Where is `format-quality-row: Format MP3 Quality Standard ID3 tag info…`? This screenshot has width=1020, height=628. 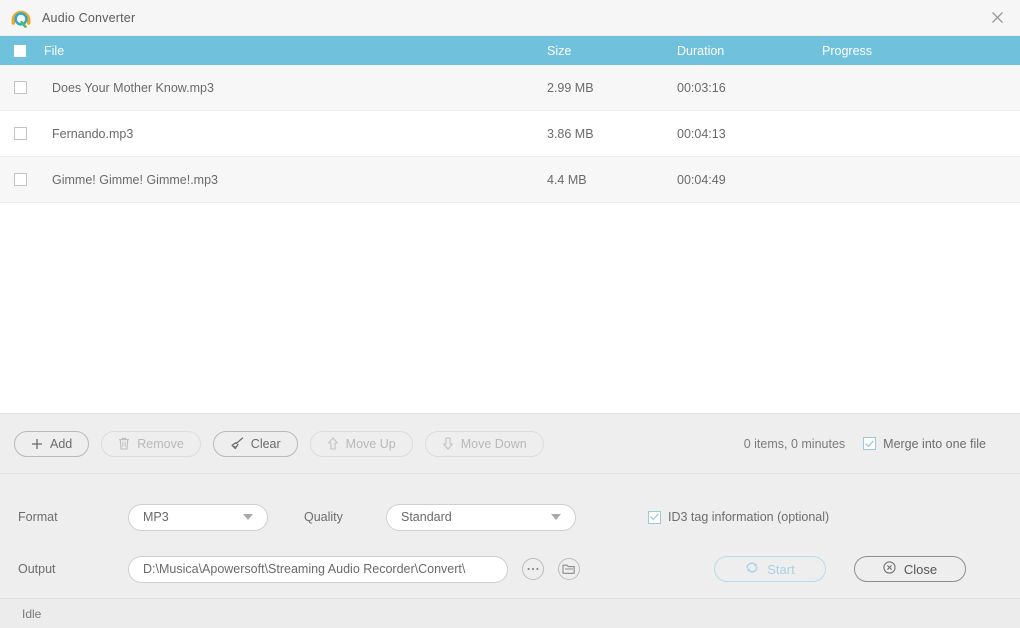
format-quality-row: Format MP3 Quality Standard ID3 tag info… is located at coordinates (510, 517).